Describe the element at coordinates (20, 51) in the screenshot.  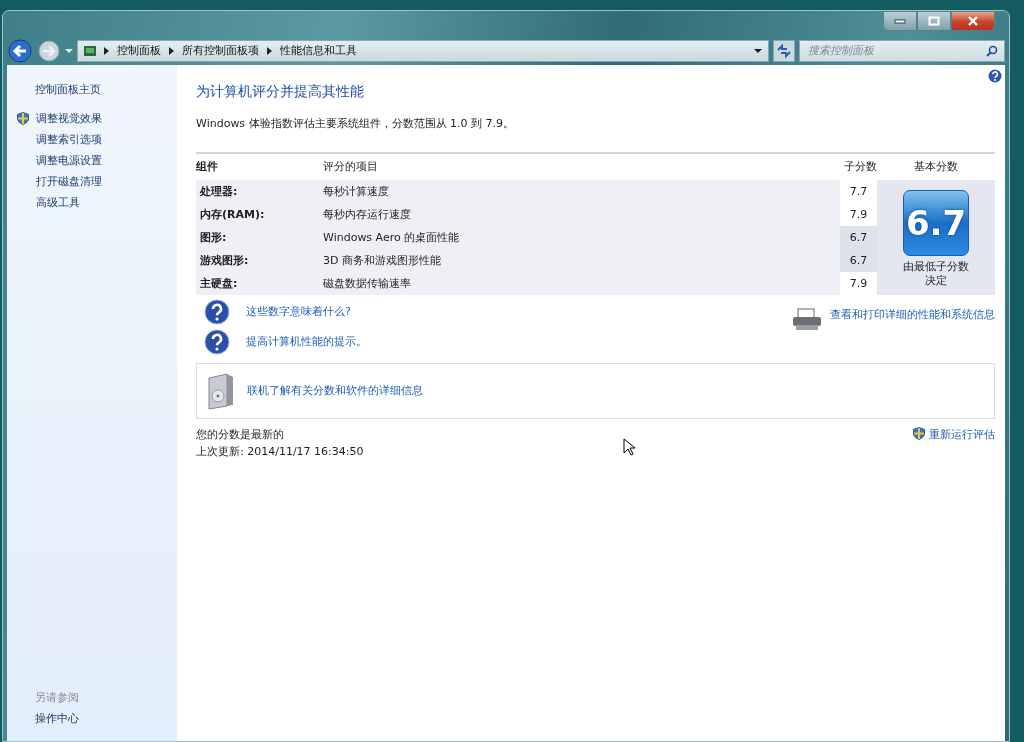
I see `back-icon` at that location.